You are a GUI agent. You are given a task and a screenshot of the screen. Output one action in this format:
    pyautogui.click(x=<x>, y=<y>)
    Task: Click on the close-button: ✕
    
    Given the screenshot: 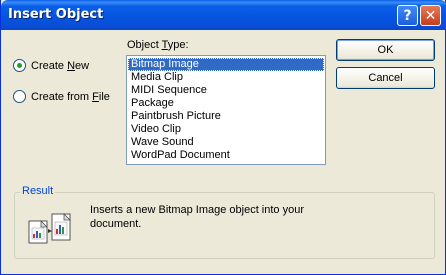 What is the action you would take?
    pyautogui.click(x=430, y=15)
    